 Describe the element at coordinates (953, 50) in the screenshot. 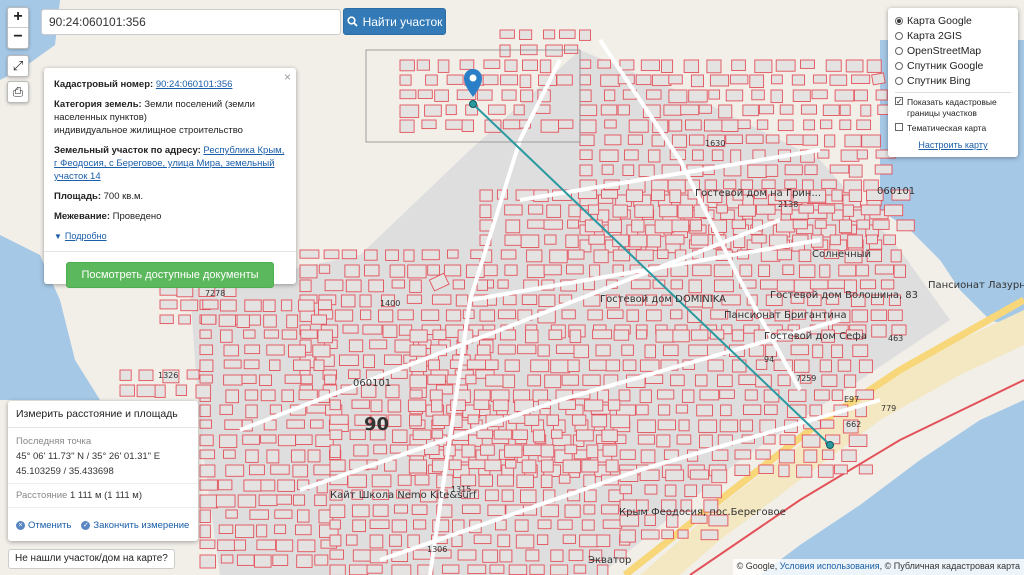

I see `layer-option: OpenStreetMap` at that location.